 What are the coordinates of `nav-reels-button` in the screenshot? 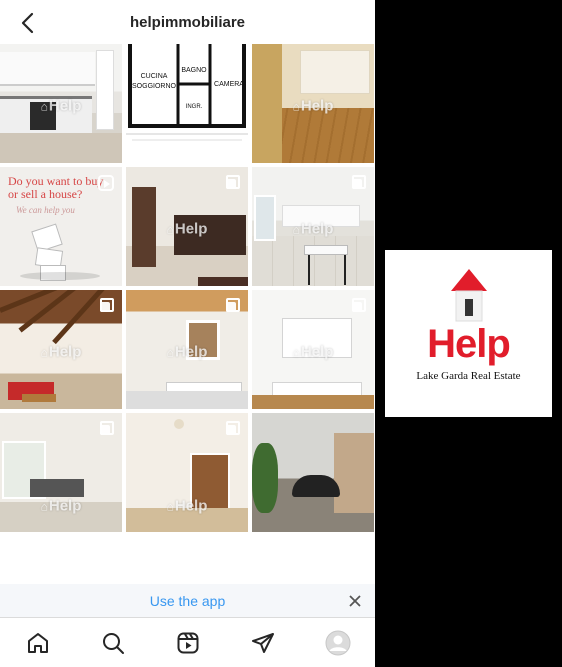 It's located at (188, 643).